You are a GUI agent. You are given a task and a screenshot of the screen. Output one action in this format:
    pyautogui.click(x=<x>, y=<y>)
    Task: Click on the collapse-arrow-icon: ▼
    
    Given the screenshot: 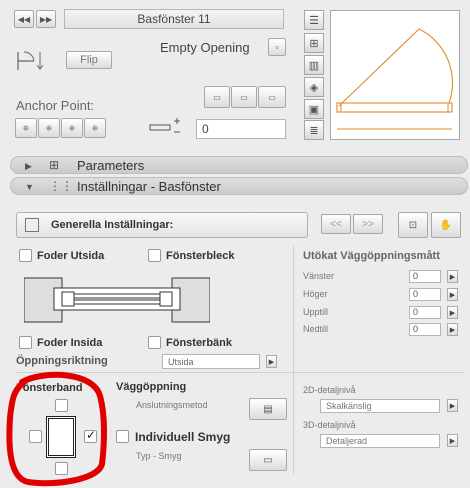 What is the action you would take?
    pyautogui.click(x=29, y=187)
    